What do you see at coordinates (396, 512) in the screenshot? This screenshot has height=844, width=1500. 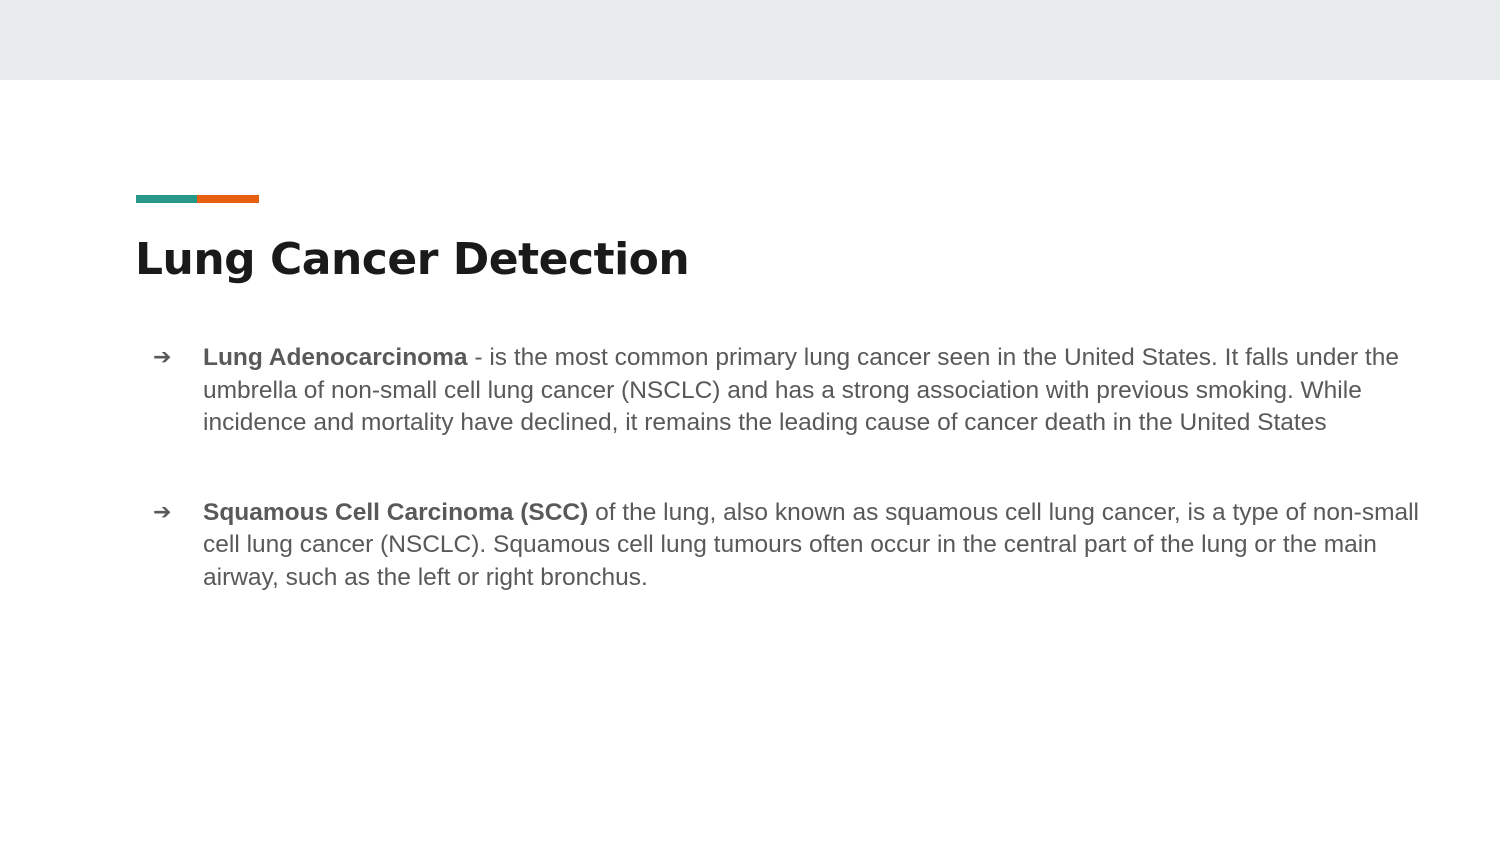 I see `bullet-term: Squamous Cell Carcinoma (SCC)` at bounding box center [396, 512].